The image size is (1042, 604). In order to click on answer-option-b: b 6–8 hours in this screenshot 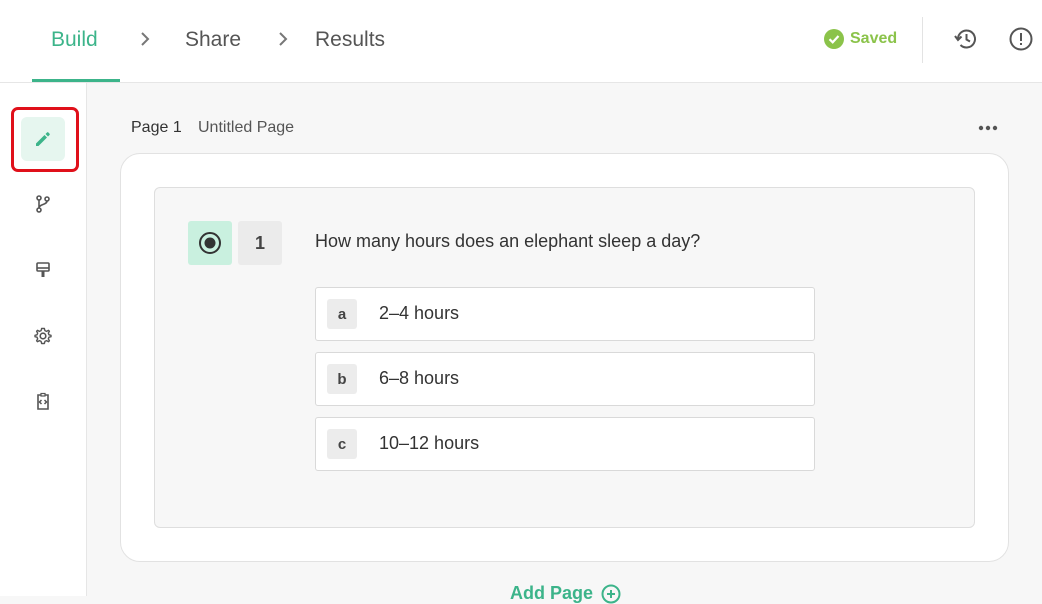, I will do `click(565, 379)`.